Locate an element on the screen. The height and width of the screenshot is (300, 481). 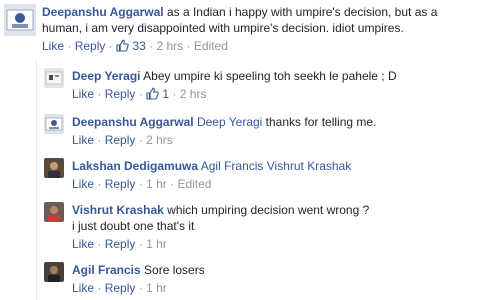
tagged-user: Deep Yeragi is located at coordinates (229, 122).